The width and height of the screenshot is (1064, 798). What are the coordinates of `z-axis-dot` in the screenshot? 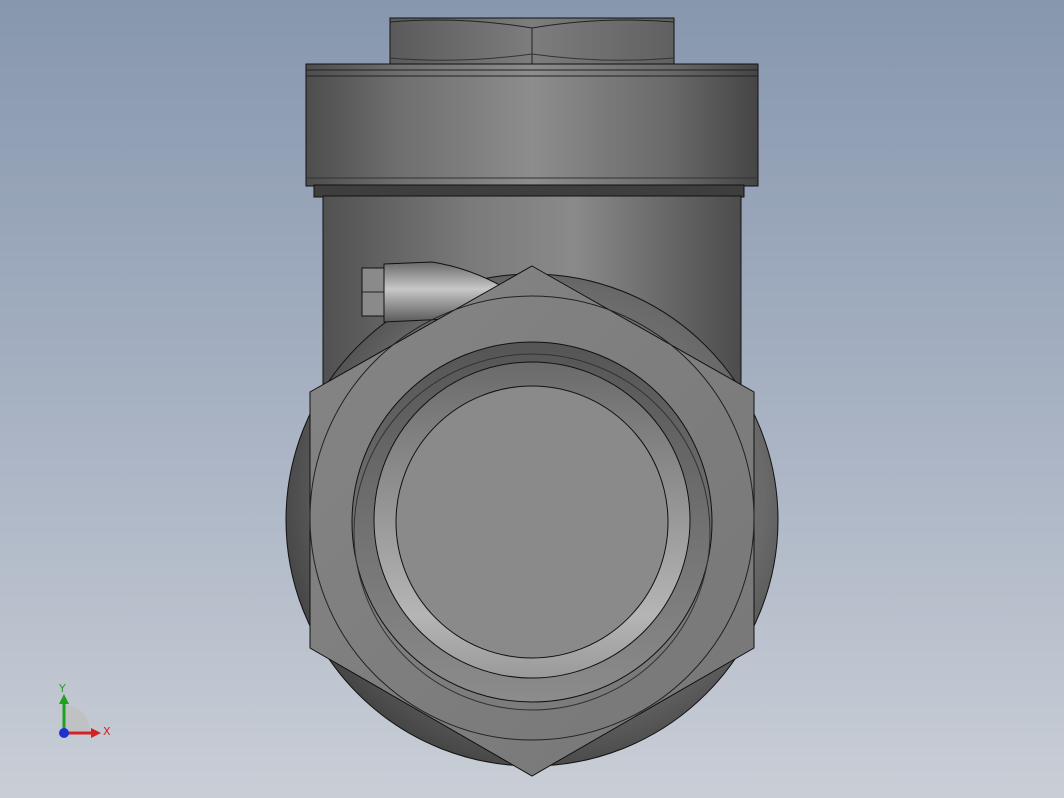 It's located at (64, 733).